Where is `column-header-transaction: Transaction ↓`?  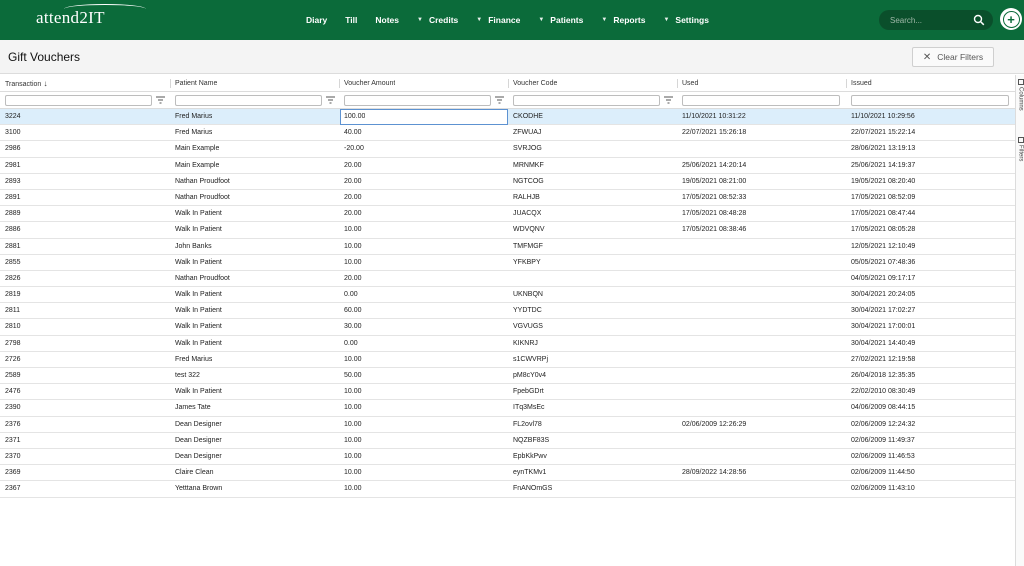 column-header-transaction: Transaction ↓ is located at coordinates (26, 83).